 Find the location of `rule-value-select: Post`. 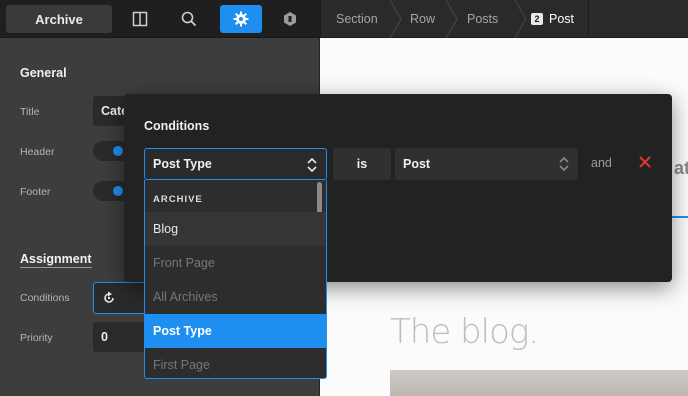

rule-value-select: Post is located at coordinates (486, 164).